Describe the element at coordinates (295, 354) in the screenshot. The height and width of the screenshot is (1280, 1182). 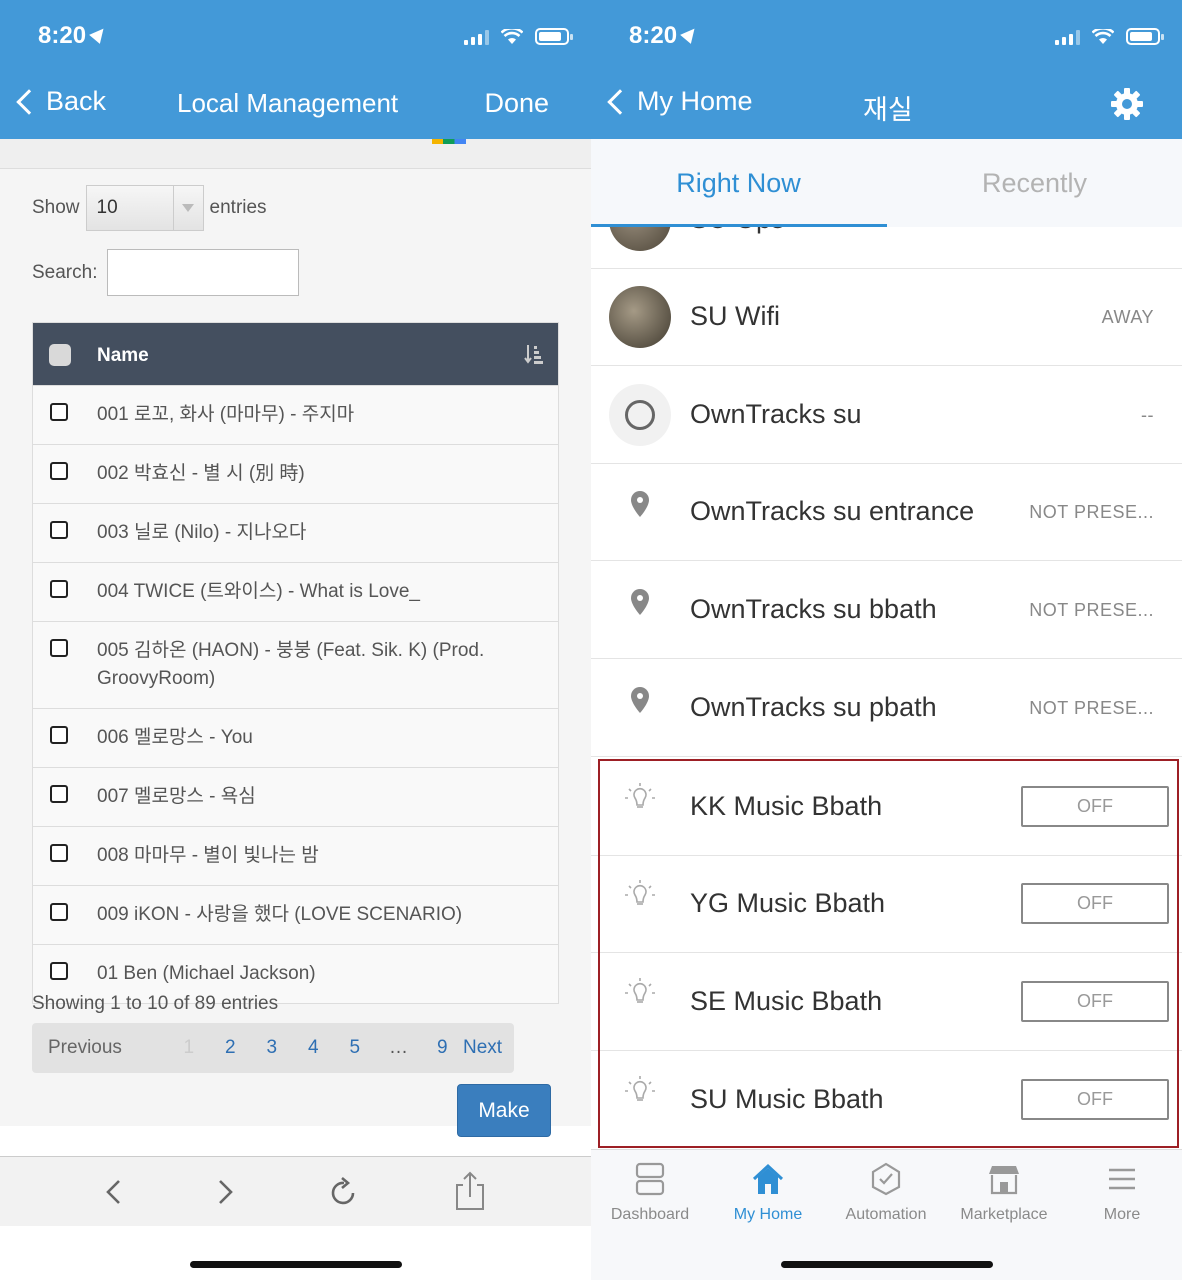
I see `table-header: Name` at that location.